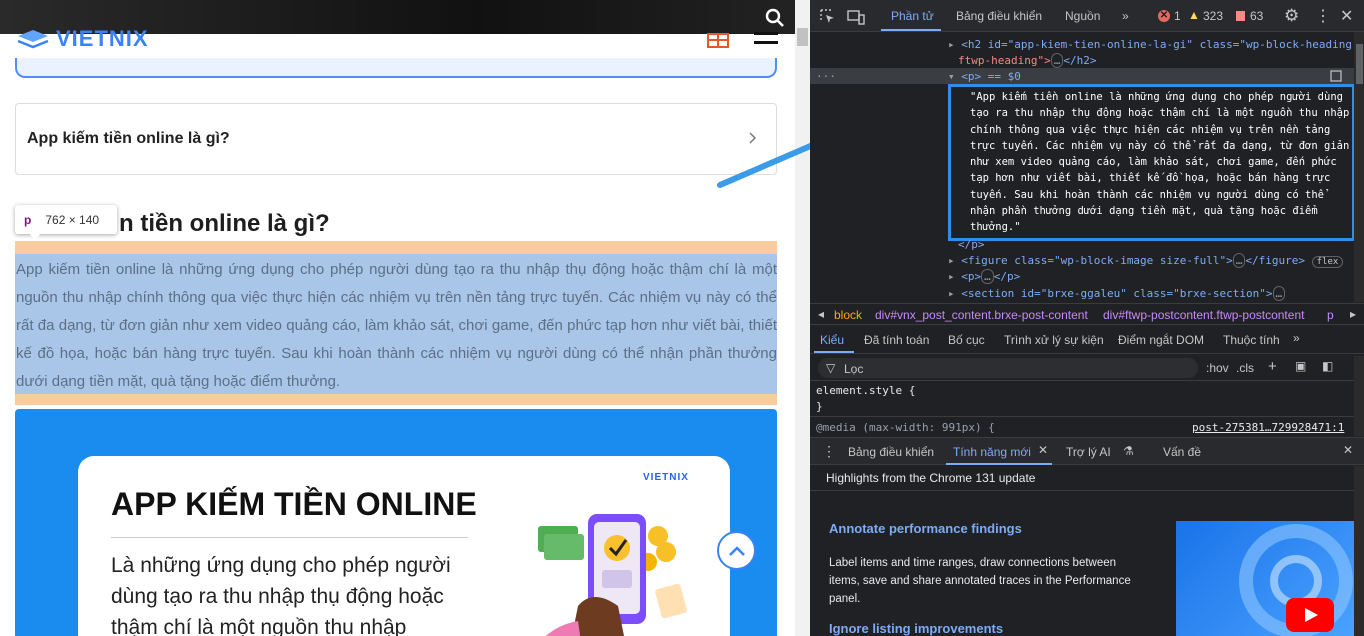  What do you see at coordinates (925, 528) in the screenshot?
I see `feature-title: Annotate performance findings` at bounding box center [925, 528].